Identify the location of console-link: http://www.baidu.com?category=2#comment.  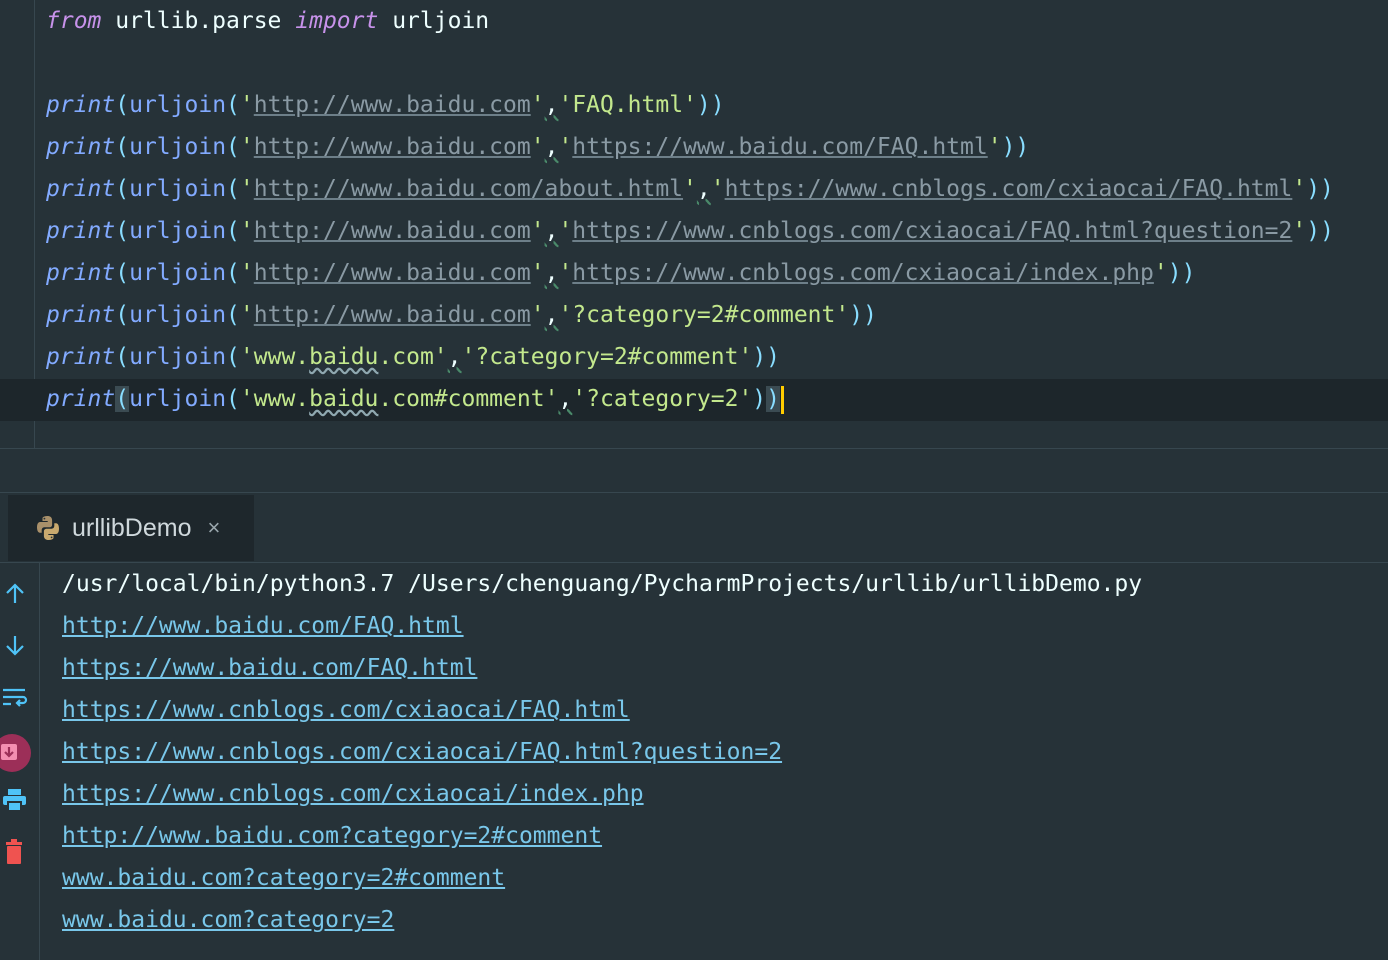
(332, 836).